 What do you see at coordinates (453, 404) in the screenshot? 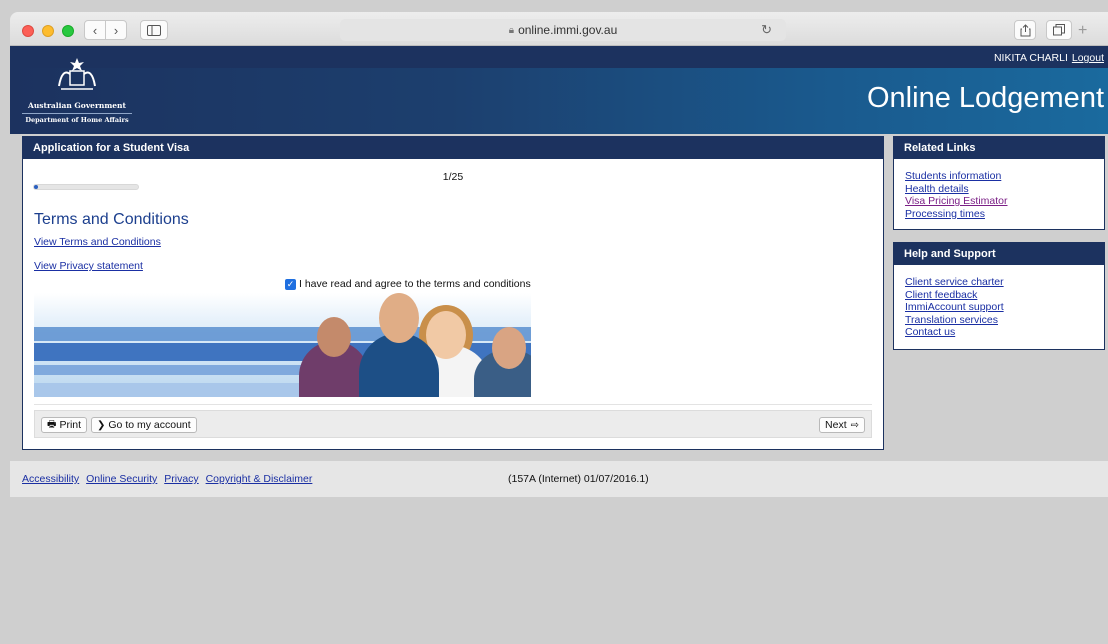
I see `divider` at bounding box center [453, 404].